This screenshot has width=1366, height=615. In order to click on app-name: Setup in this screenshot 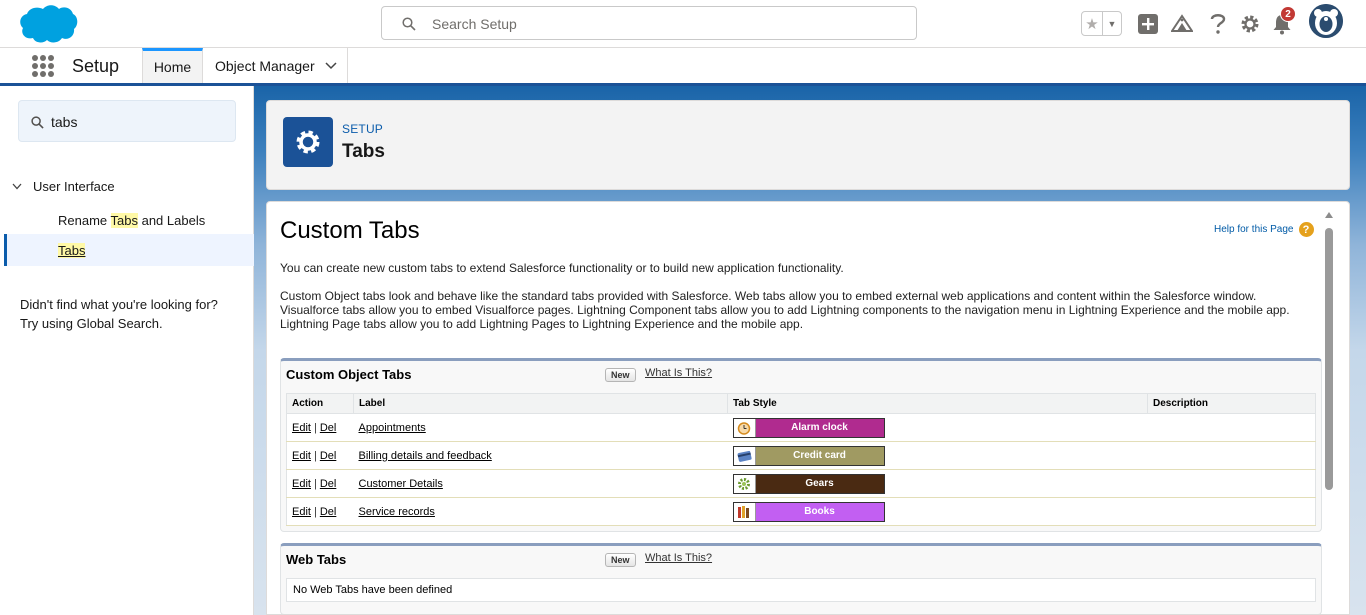, I will do `click(96, 66)`.